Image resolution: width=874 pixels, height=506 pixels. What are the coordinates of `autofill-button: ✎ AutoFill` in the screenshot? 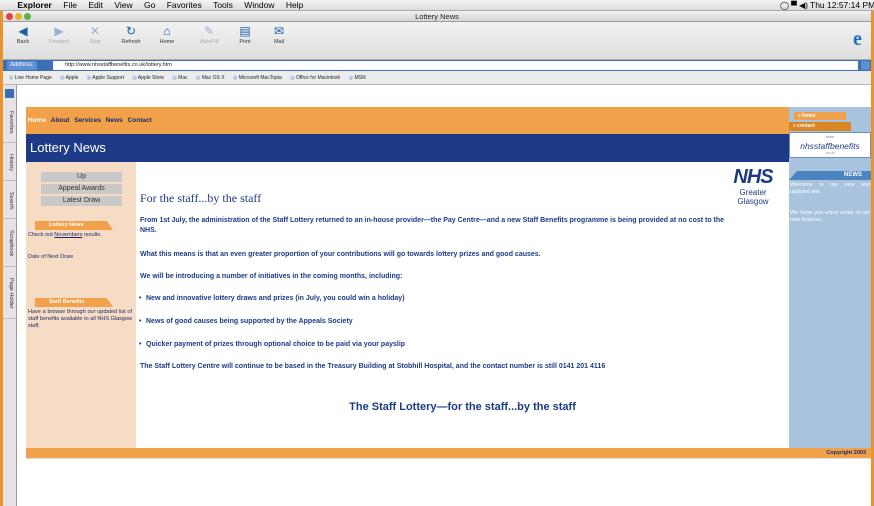 It's located at (209, 35).